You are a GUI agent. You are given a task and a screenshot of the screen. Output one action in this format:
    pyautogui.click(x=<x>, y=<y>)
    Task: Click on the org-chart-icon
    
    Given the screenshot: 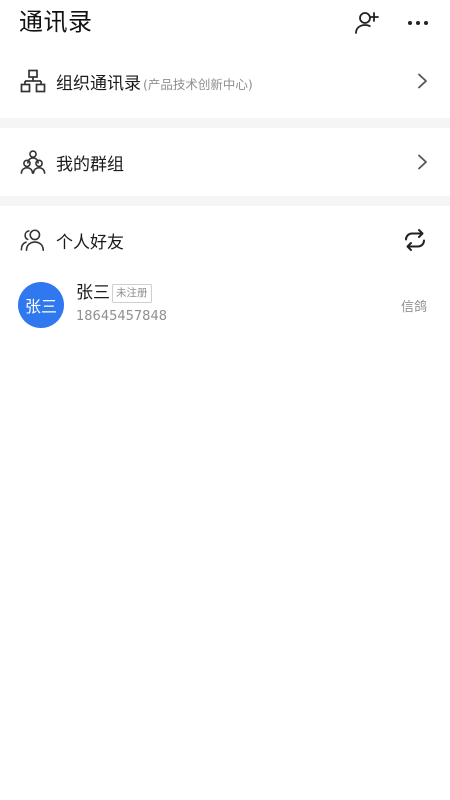 What is the action you would take?
    pyautogui.click(x=33, y=81)
    